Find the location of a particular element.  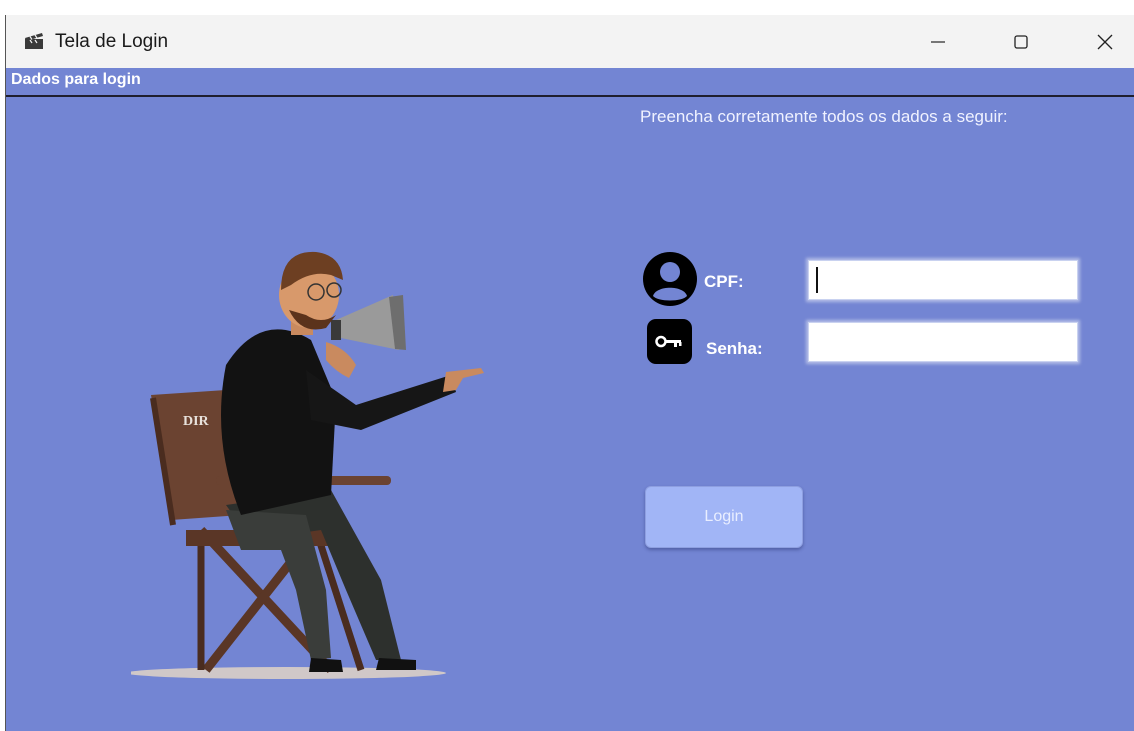

chair-text: DIR is located at coordinates (196, 421).